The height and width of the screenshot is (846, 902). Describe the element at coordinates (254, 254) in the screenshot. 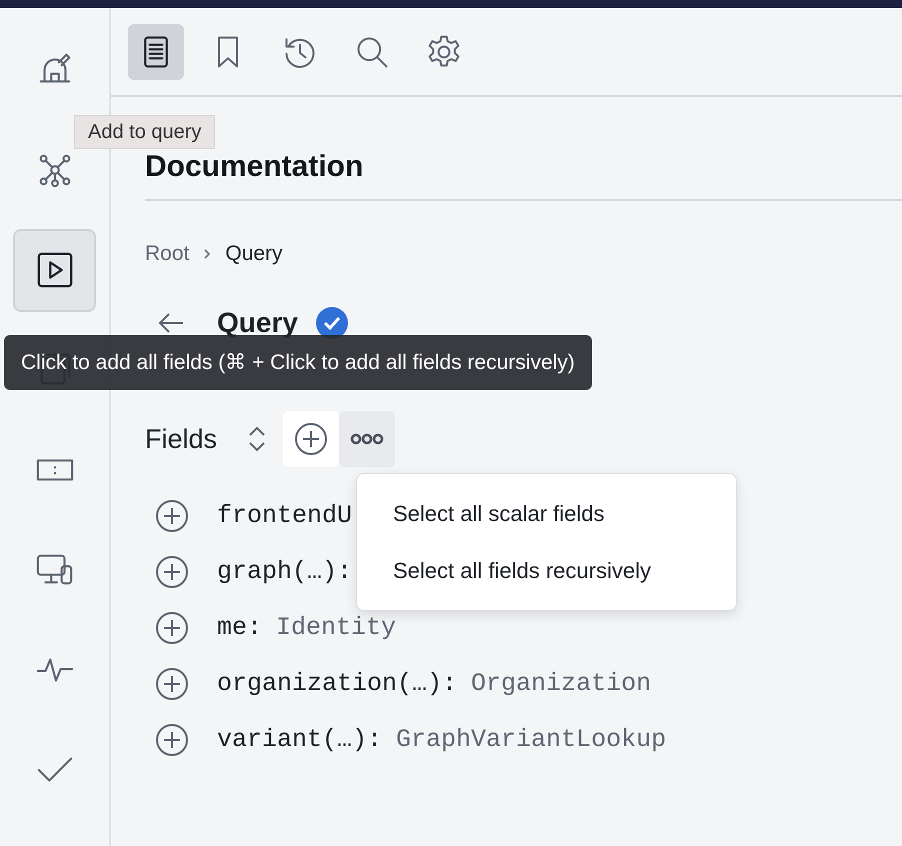

I see `breadcrumb-current: Query` at that location.